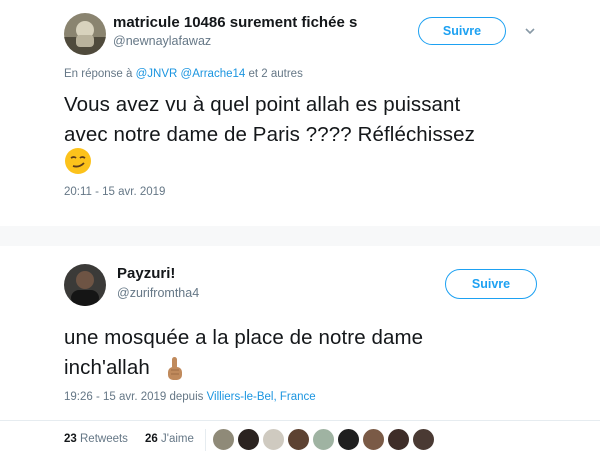 This screenshot has height=459, width=600. I want to click on user-handle: @newnaylafawaz, so click(162, 41).